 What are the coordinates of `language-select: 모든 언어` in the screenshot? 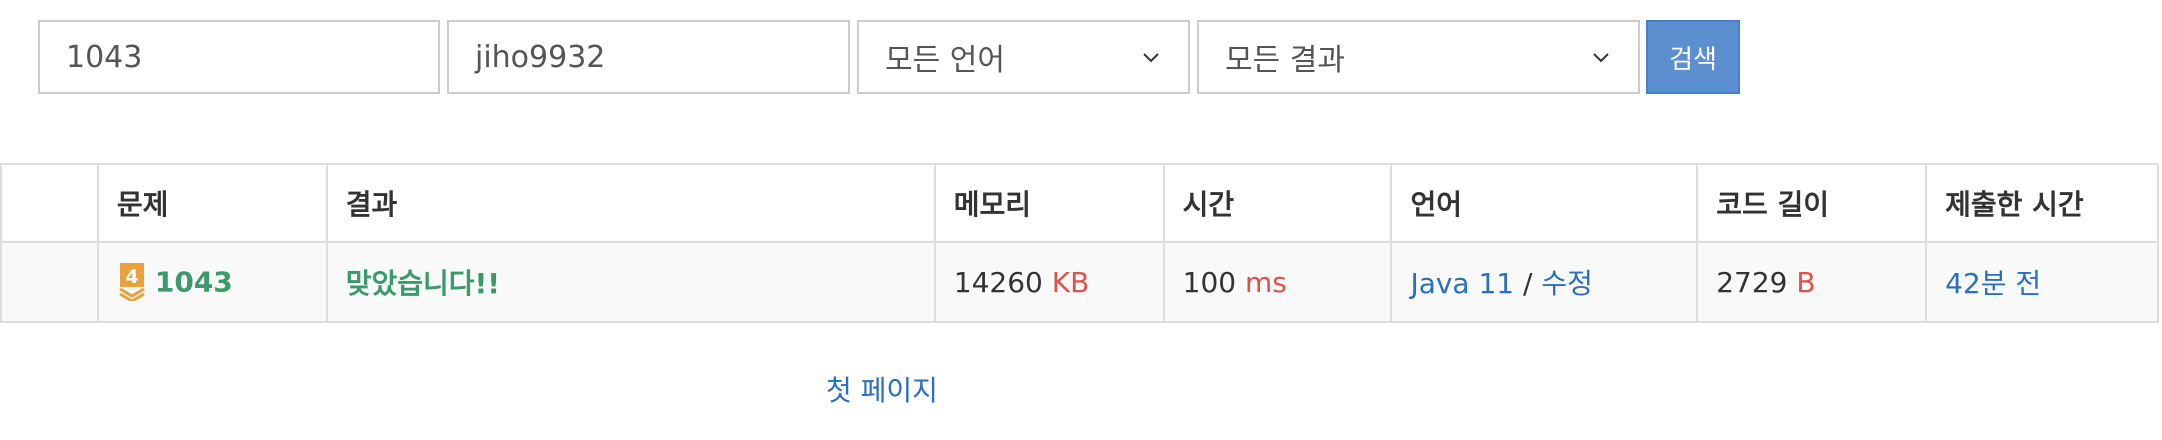 It's located at (1023, 57).